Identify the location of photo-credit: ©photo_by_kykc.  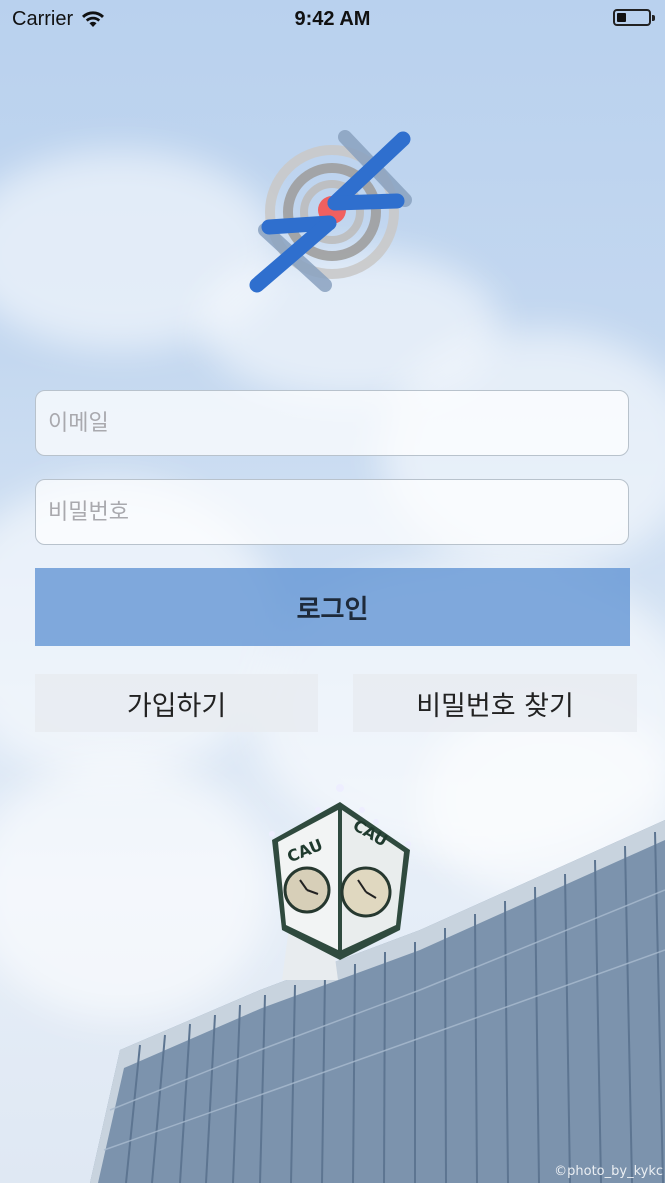
(608, 1171).